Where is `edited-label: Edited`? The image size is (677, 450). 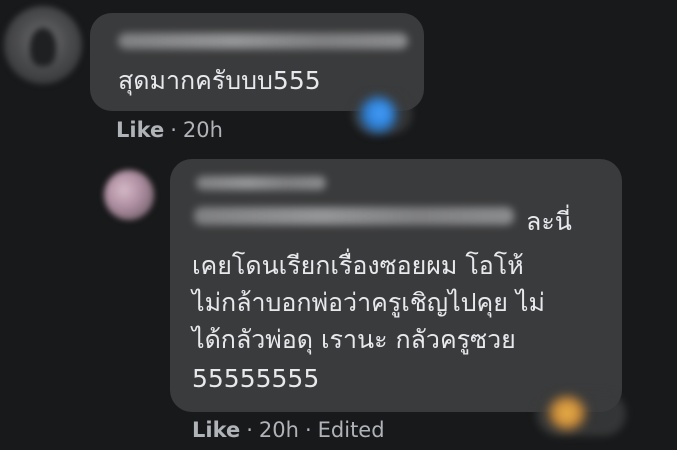
edited-label: Edited is located at coordinates (351, 430).